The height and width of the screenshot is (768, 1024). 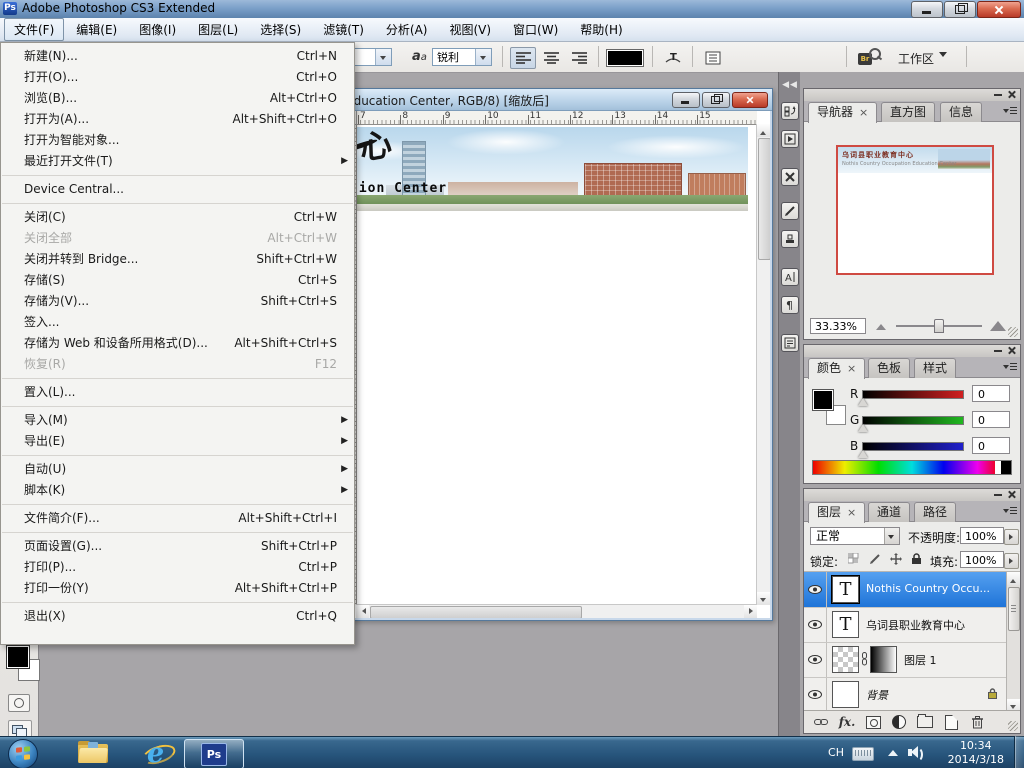 What do you see at coordinates (23, 753) in the screenshot?
I see `start-button` at bounding box center [23, 753].